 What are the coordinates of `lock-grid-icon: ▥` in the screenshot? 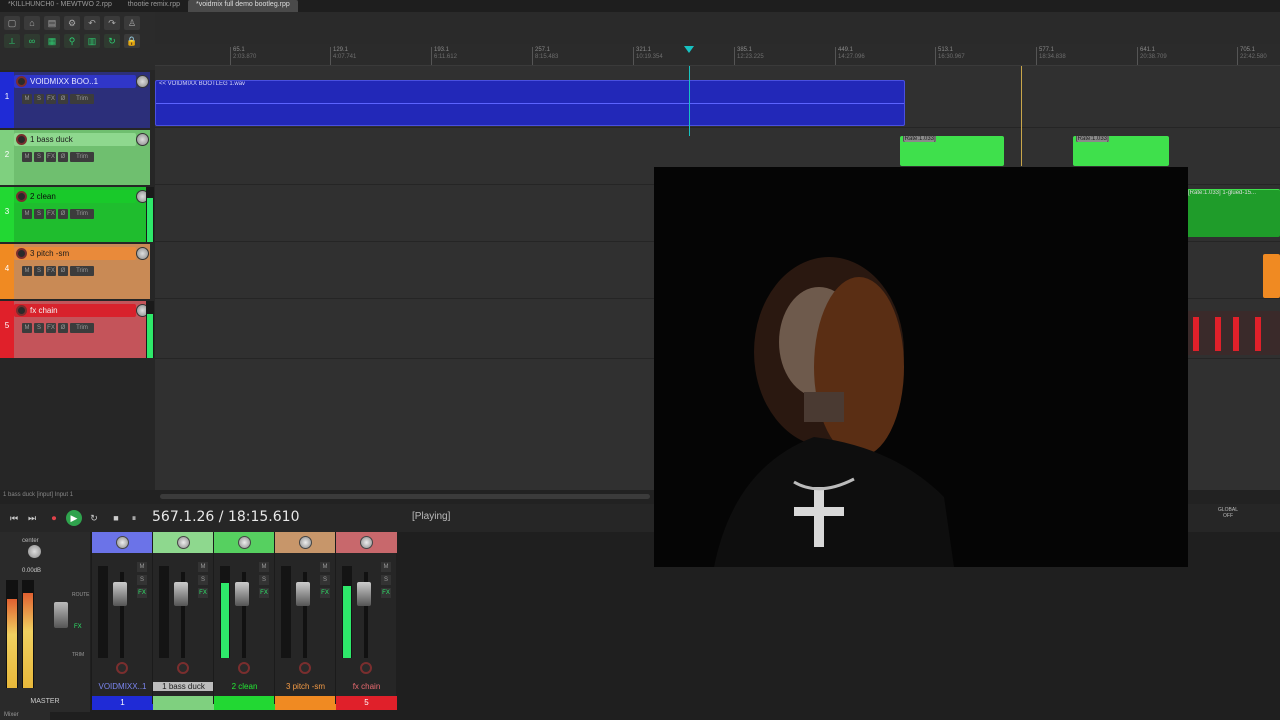 It's located at (92, 41).